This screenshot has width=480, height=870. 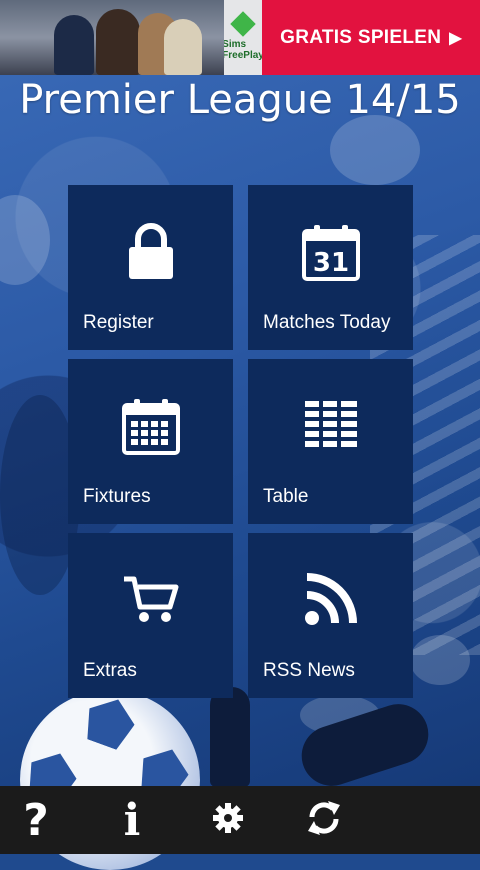 I want to click on gear-icon, so click(x=228, y=820).